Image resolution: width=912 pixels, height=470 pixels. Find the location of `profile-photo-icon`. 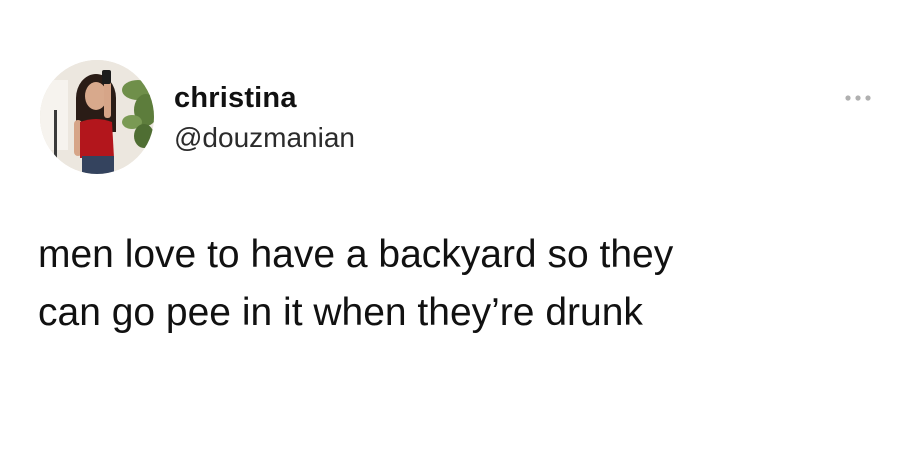

profile-photo-icon is located at coordinates (97, 117).